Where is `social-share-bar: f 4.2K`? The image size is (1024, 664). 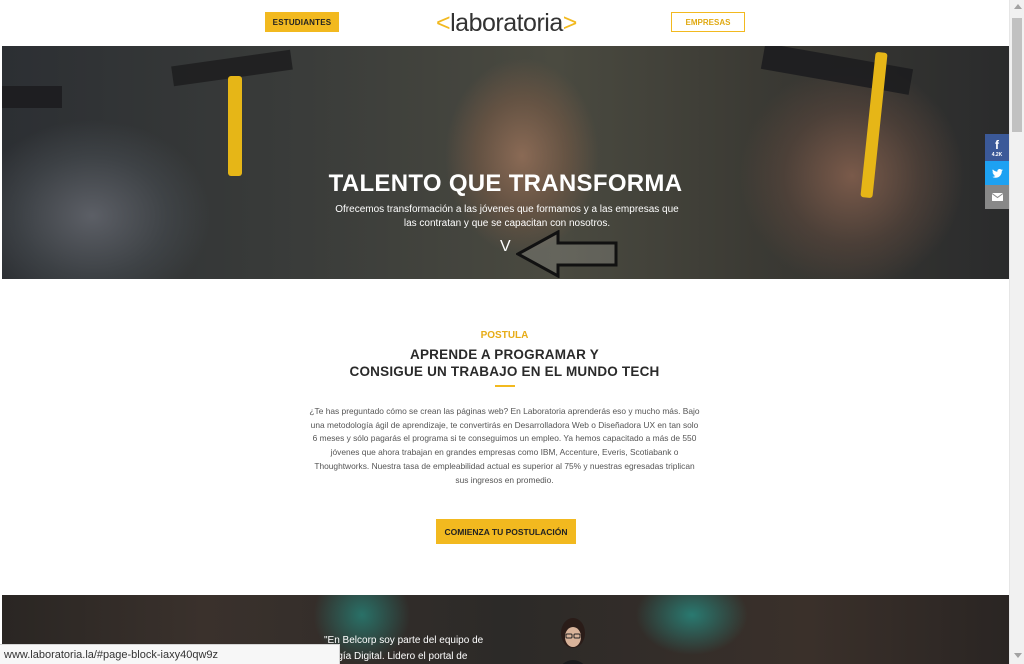 social-share-bar: f 4.2K is located at coordinates (997, 171).